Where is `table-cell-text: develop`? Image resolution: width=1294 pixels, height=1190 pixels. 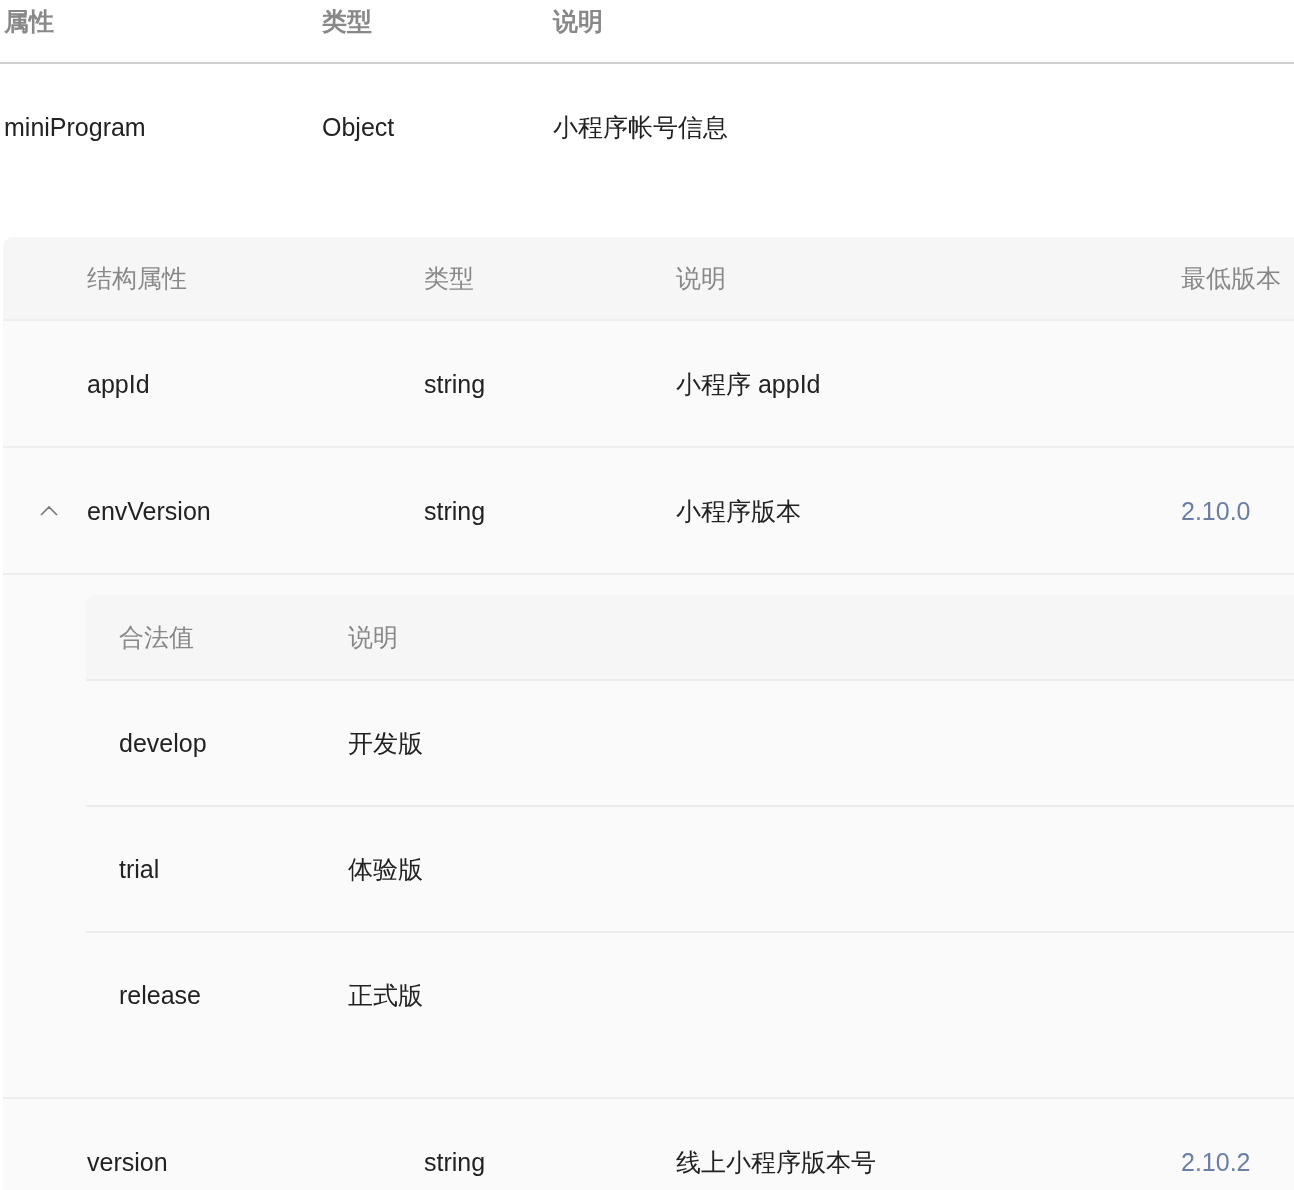 table-cell-text: develop is located at coordinates (163, 743).